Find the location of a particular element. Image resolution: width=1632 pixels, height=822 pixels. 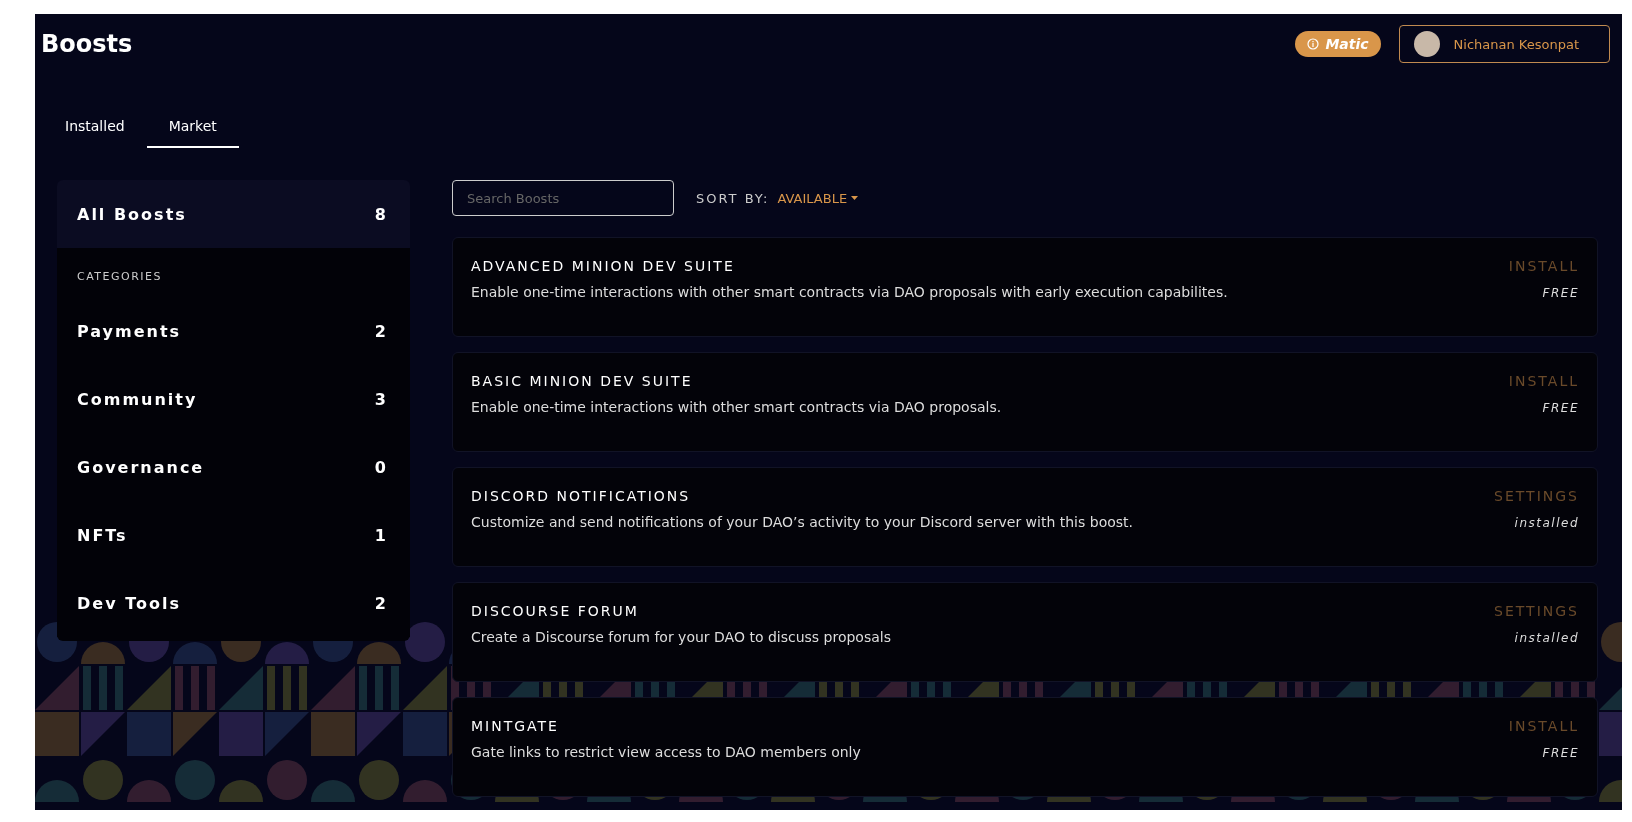

category-item: All Boosts 8 is located at coordinates (233, 214).